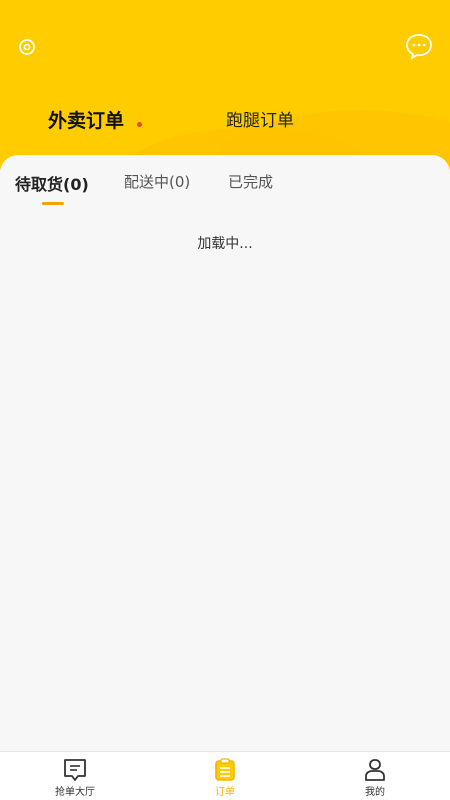 This screenshot has width=450, height=800. I want to click on tabbar-item-orders: 订单, so click(225, 778).